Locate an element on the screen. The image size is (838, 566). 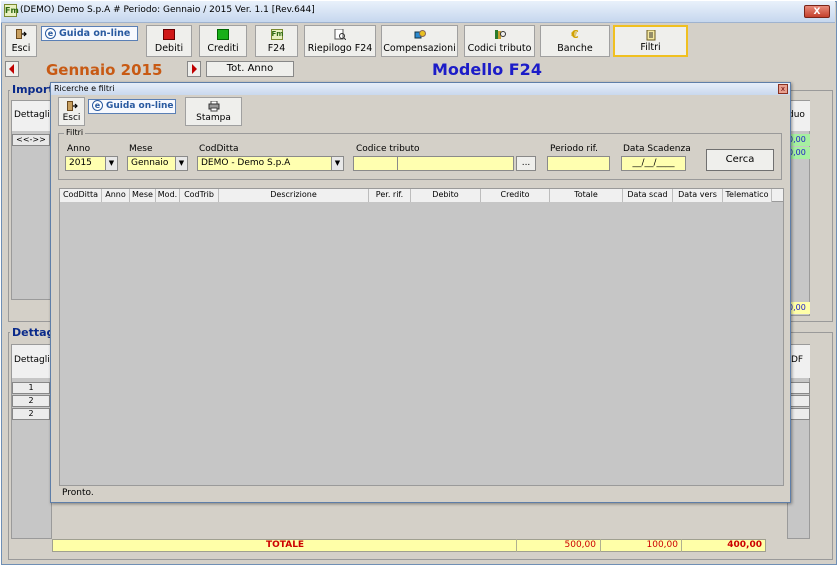
col-debito: Debito is located at coordinates (446, 195).